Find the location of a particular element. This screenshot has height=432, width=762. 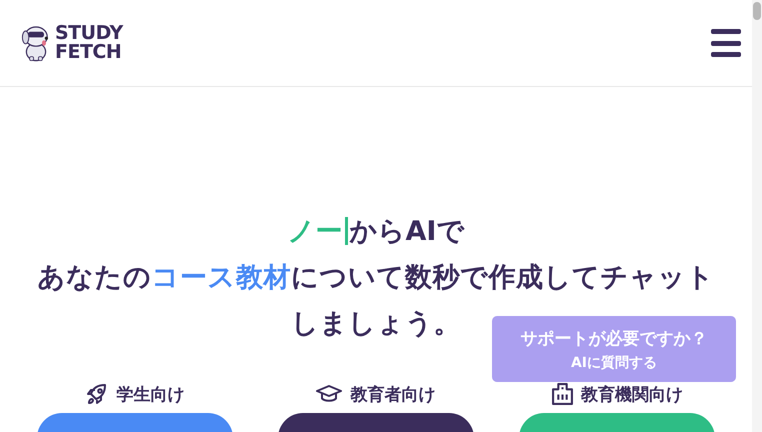

audience-label: 教育機関向け is located at coordinates (631, 395).